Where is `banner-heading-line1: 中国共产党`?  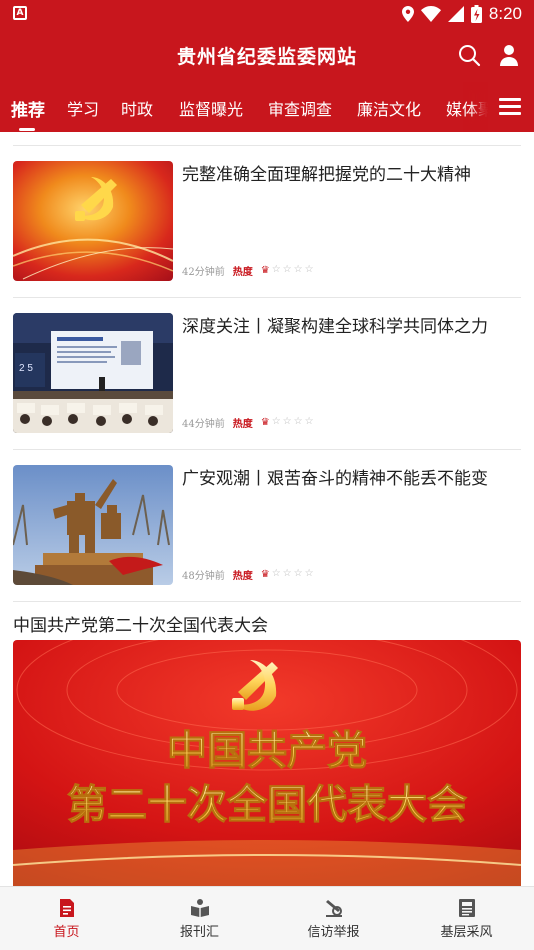
banner-heading-line1: 中国共产党 is located at coordinates (267, 751).